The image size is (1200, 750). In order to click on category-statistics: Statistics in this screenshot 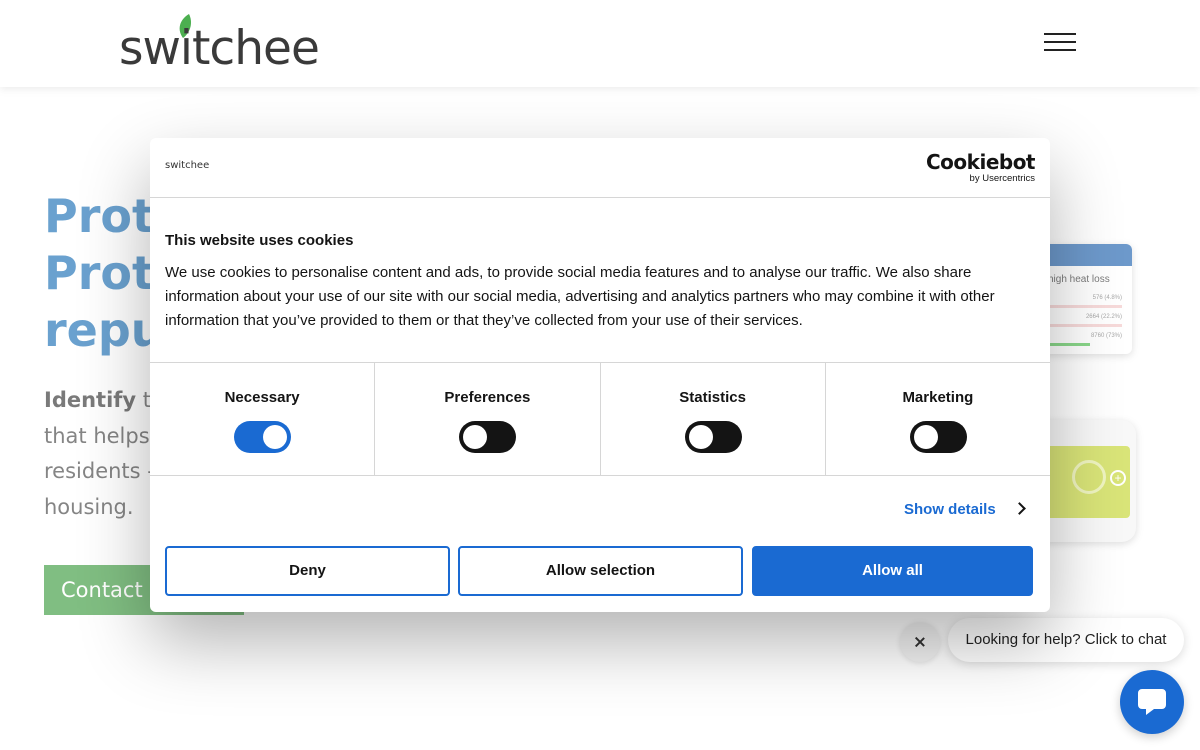, I will do `click(713, 419)`.